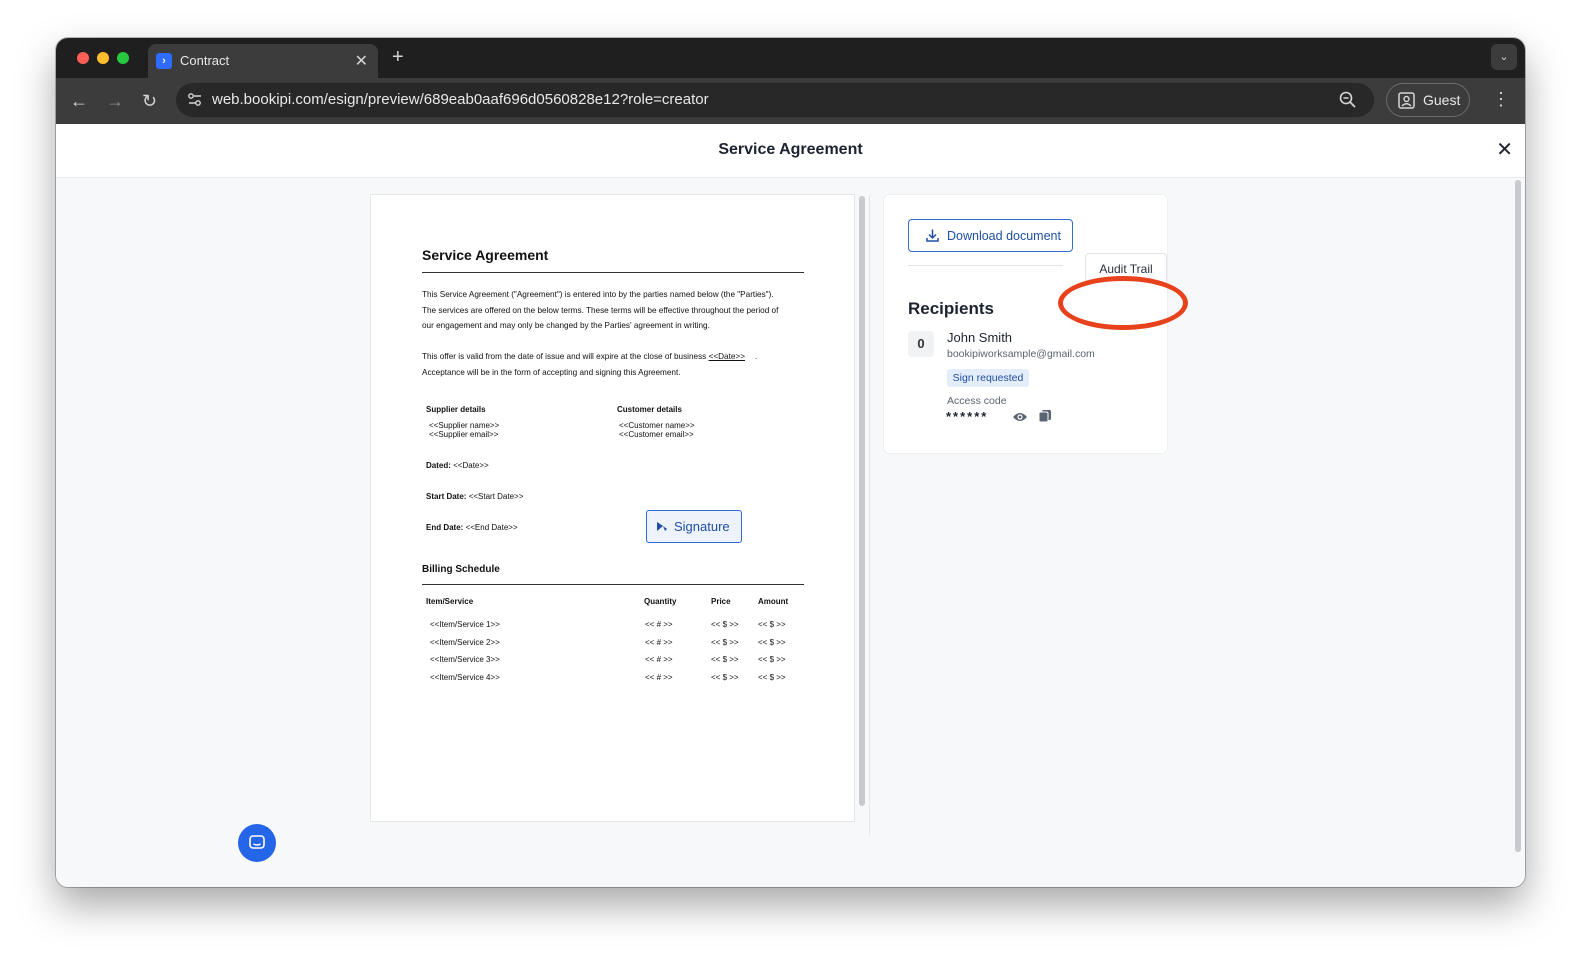 Image resolution: width=1581 pixels, height=960 pixels. I want to click on table-cell: <<Item/Service 4>>, so click(465, 677).